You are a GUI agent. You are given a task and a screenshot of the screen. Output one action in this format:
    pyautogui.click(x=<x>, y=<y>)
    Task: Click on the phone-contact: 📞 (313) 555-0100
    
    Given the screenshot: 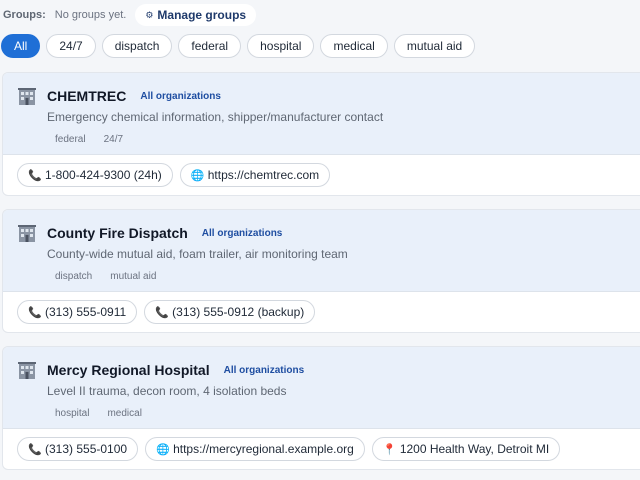 What is the action you would take?
    pyautogui.click(x=78, y=449)
    